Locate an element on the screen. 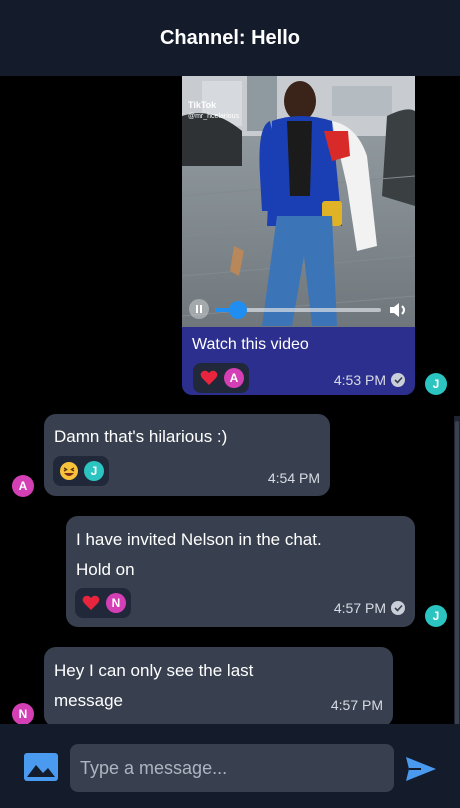  volume-icon is located at coordinates (399, 310).